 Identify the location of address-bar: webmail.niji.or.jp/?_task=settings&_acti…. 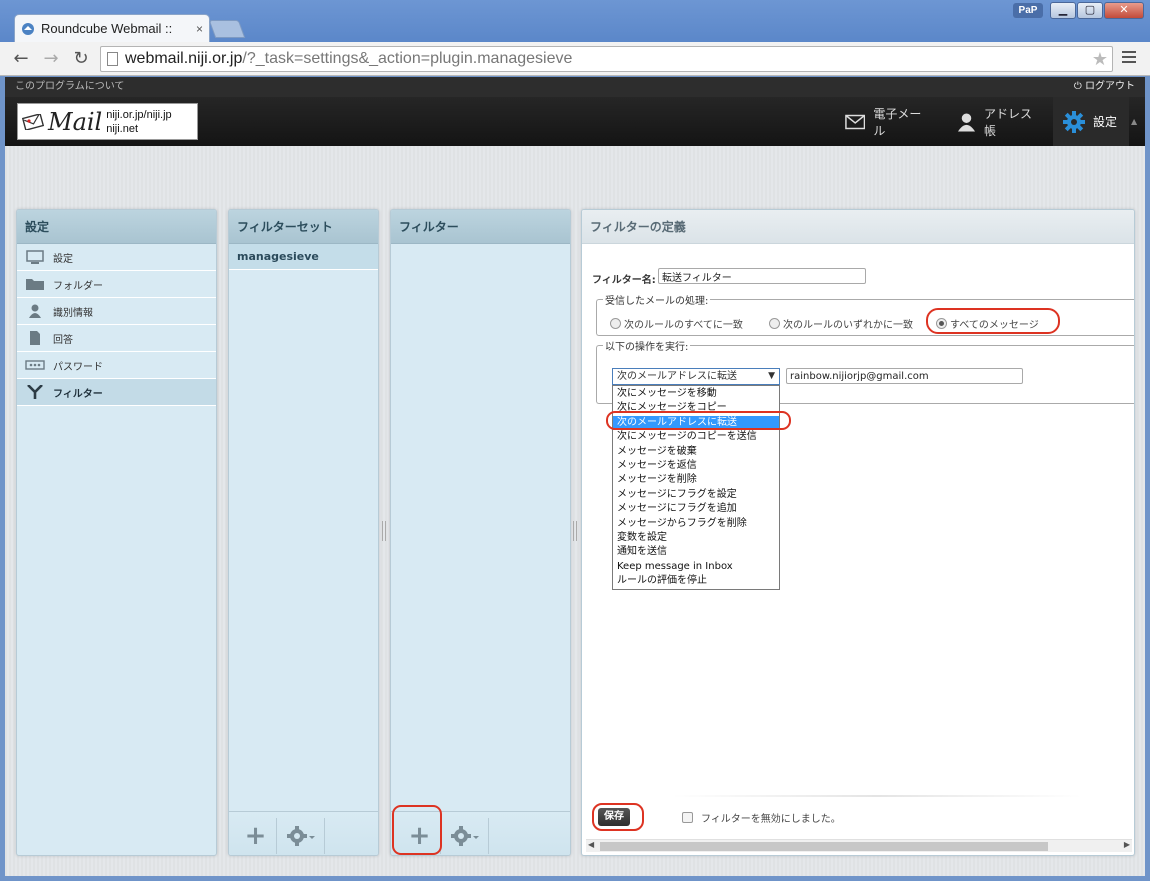
(606, 59).